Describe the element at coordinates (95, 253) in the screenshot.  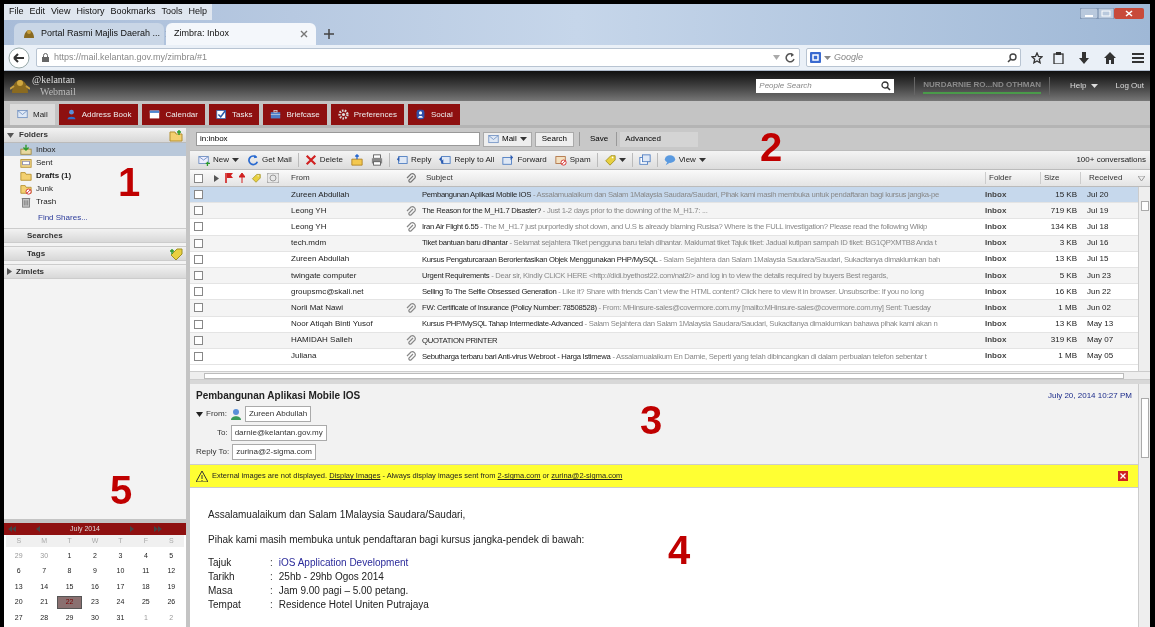
I see `section-header: Tags` at that location.